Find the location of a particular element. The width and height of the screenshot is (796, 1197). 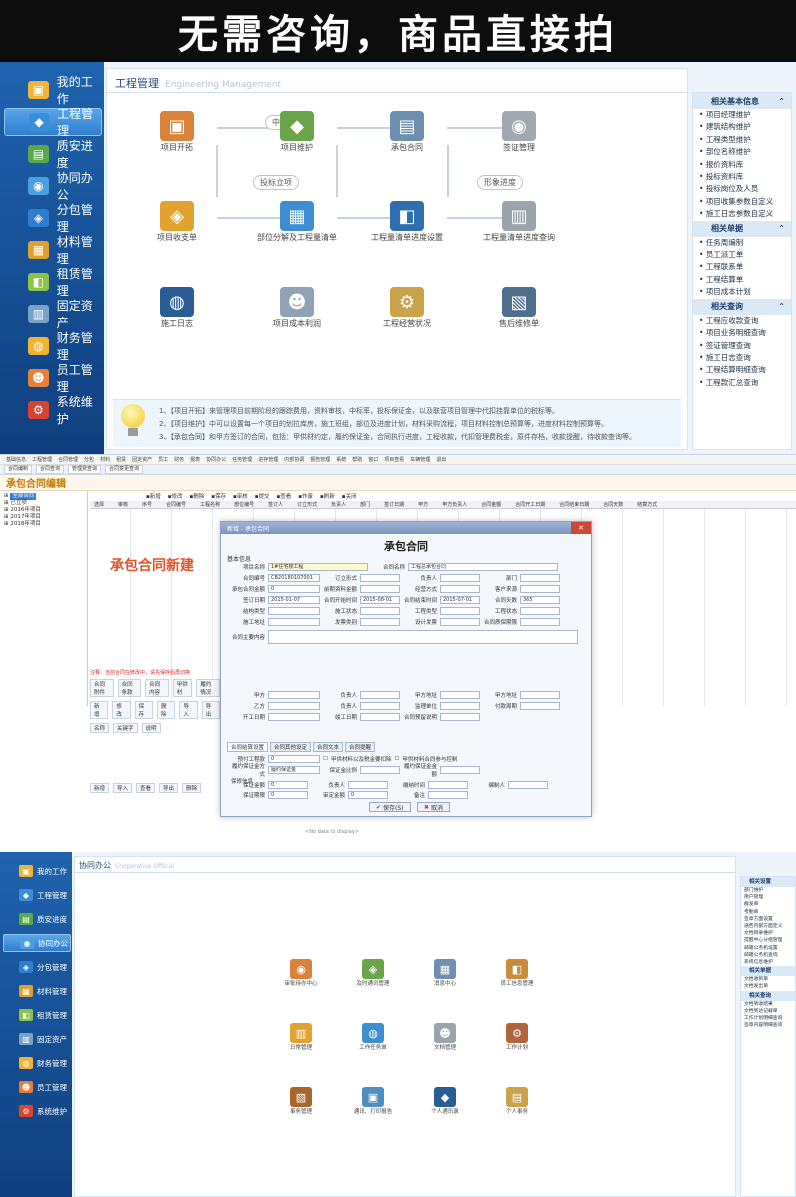

menu-item: 任务管理 is located at coordinates (242, 459).